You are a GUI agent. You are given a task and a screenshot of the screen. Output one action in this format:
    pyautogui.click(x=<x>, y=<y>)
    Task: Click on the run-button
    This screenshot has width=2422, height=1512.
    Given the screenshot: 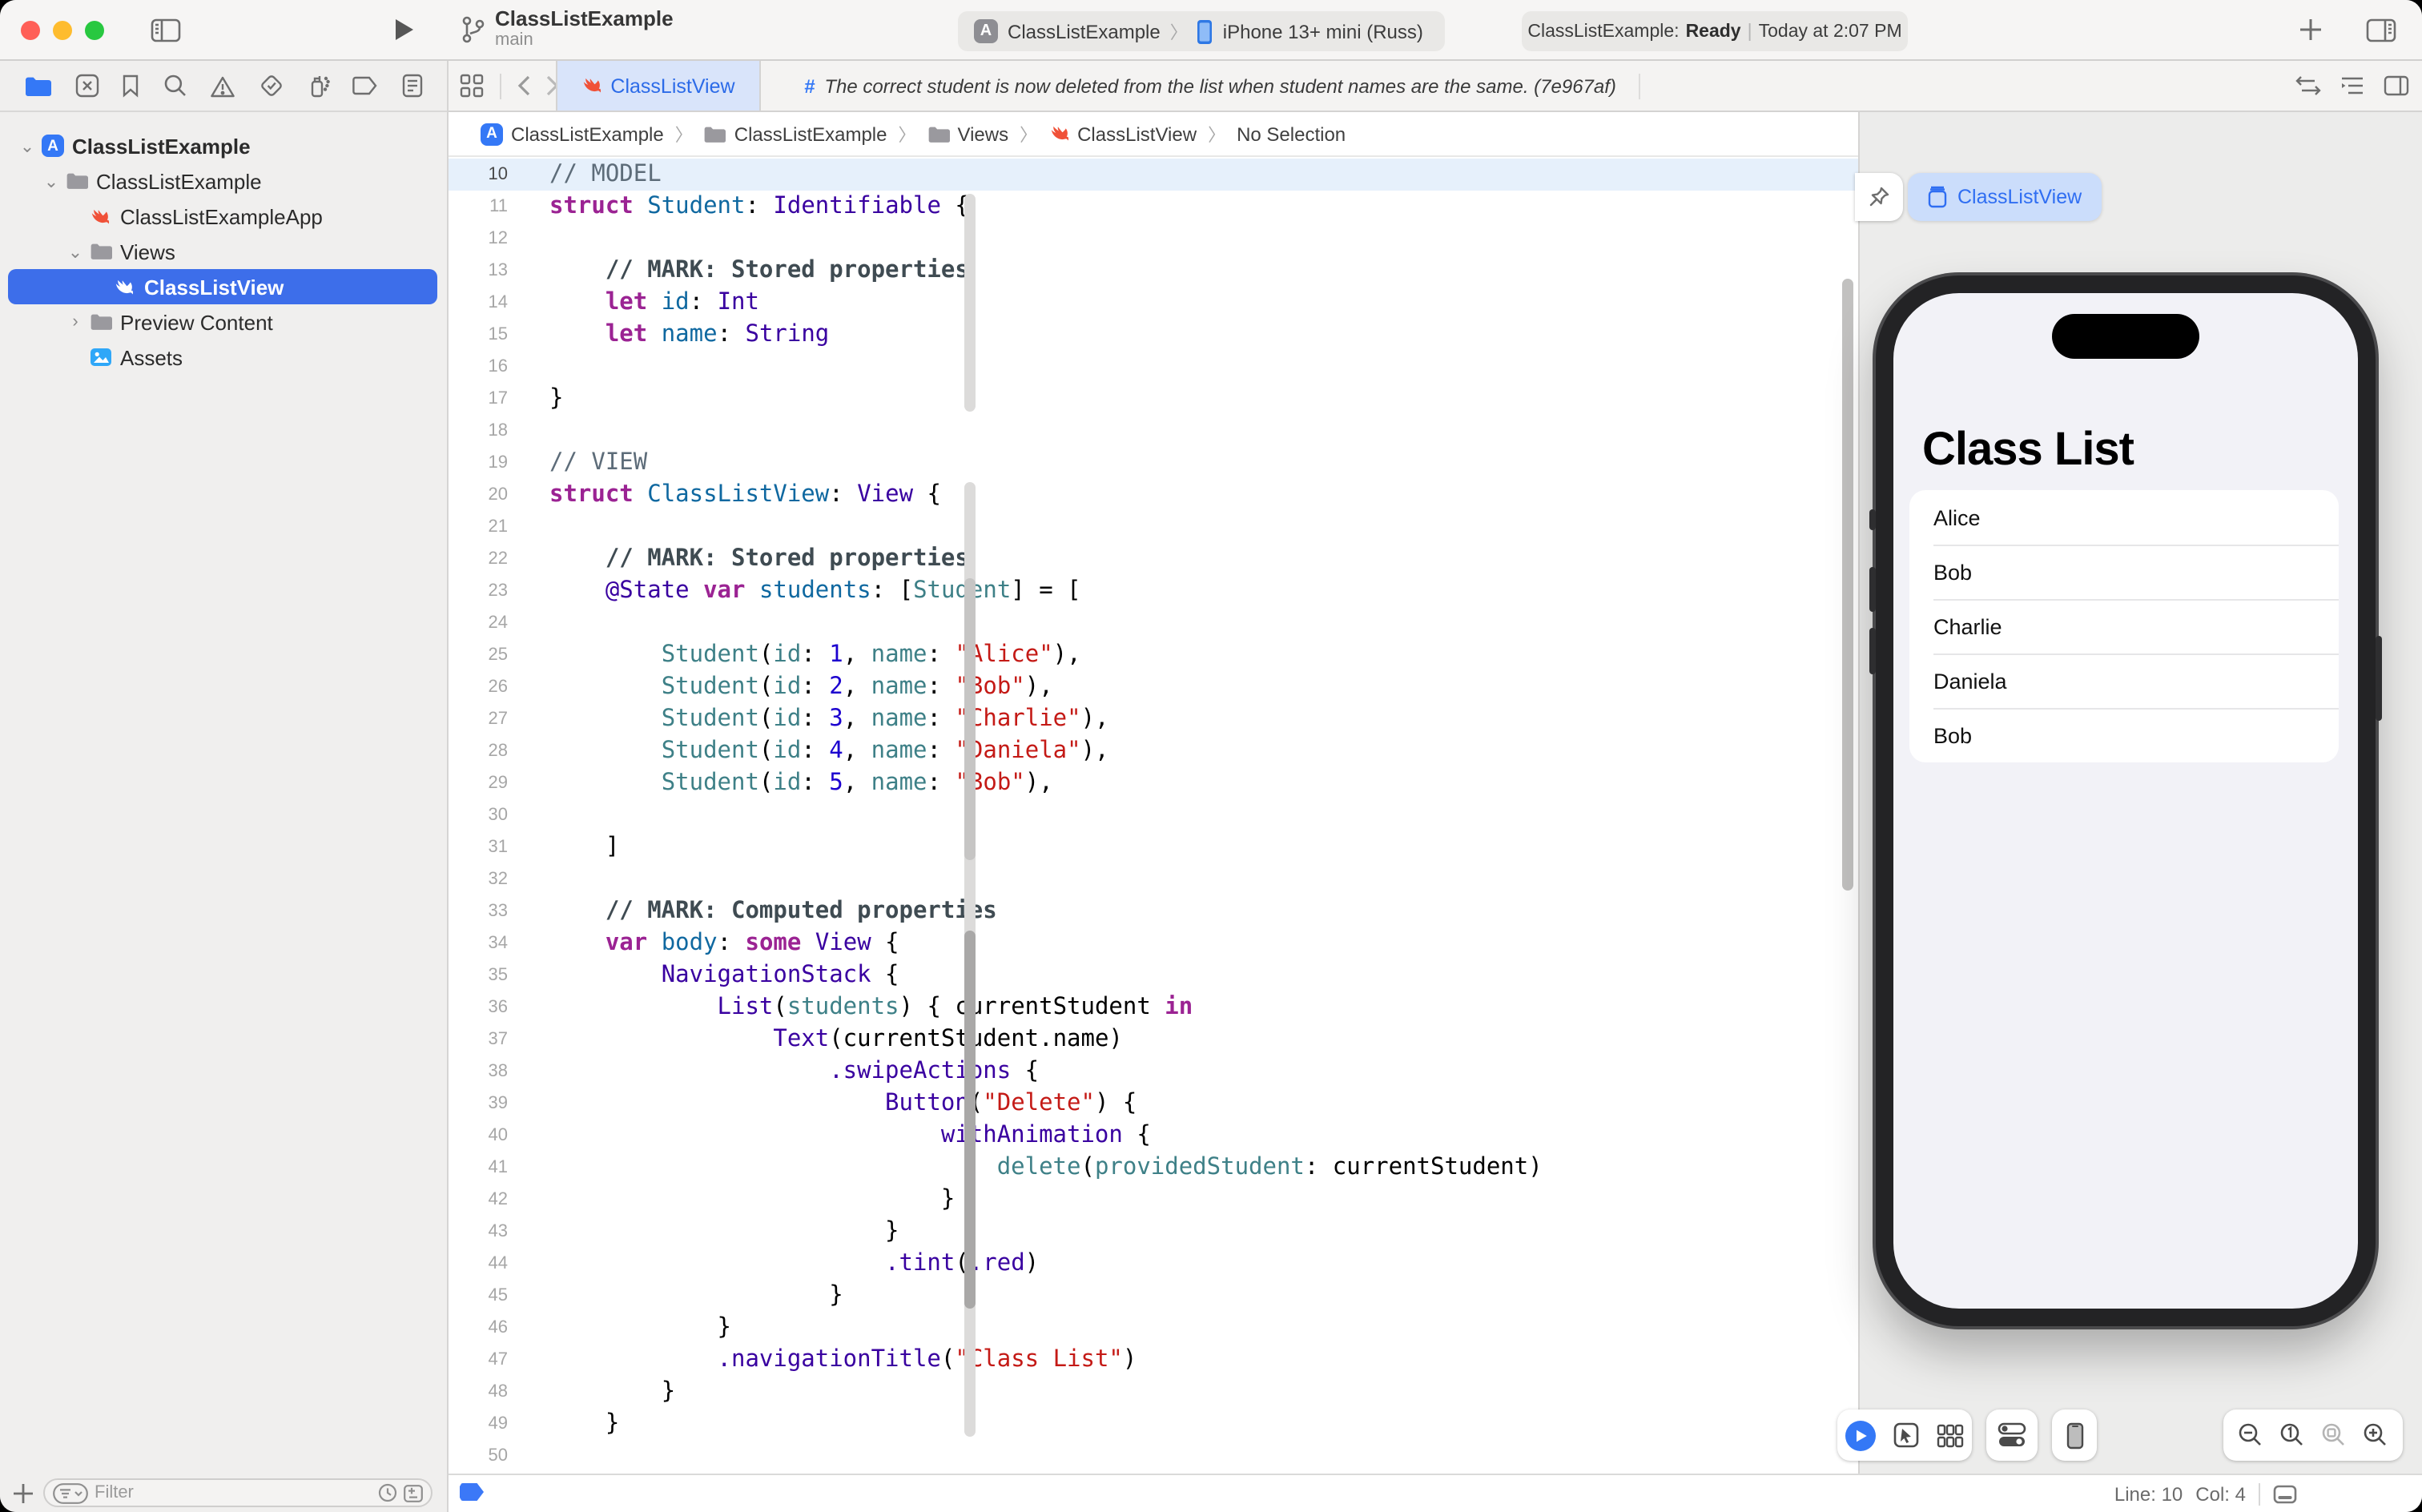 What is the action you would take?
    pyautogui.click(x=404, y=30)
    